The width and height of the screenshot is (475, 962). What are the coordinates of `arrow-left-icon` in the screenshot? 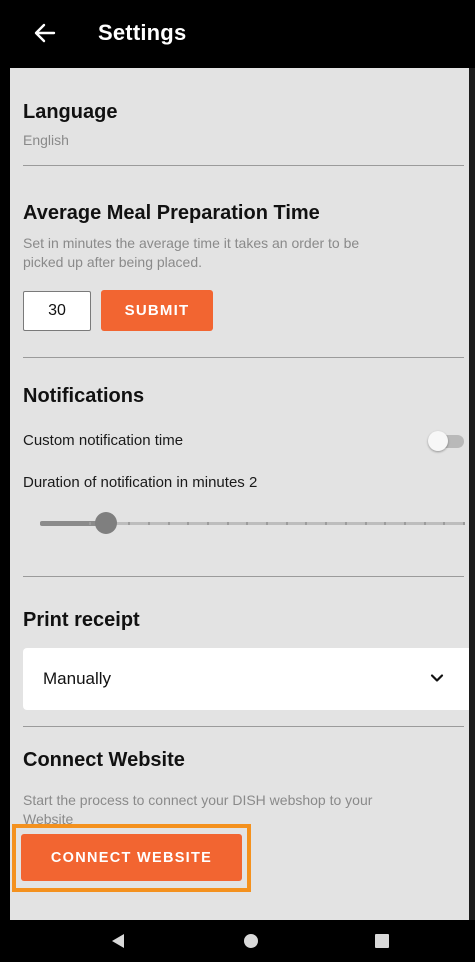 It's located at (45, 33).